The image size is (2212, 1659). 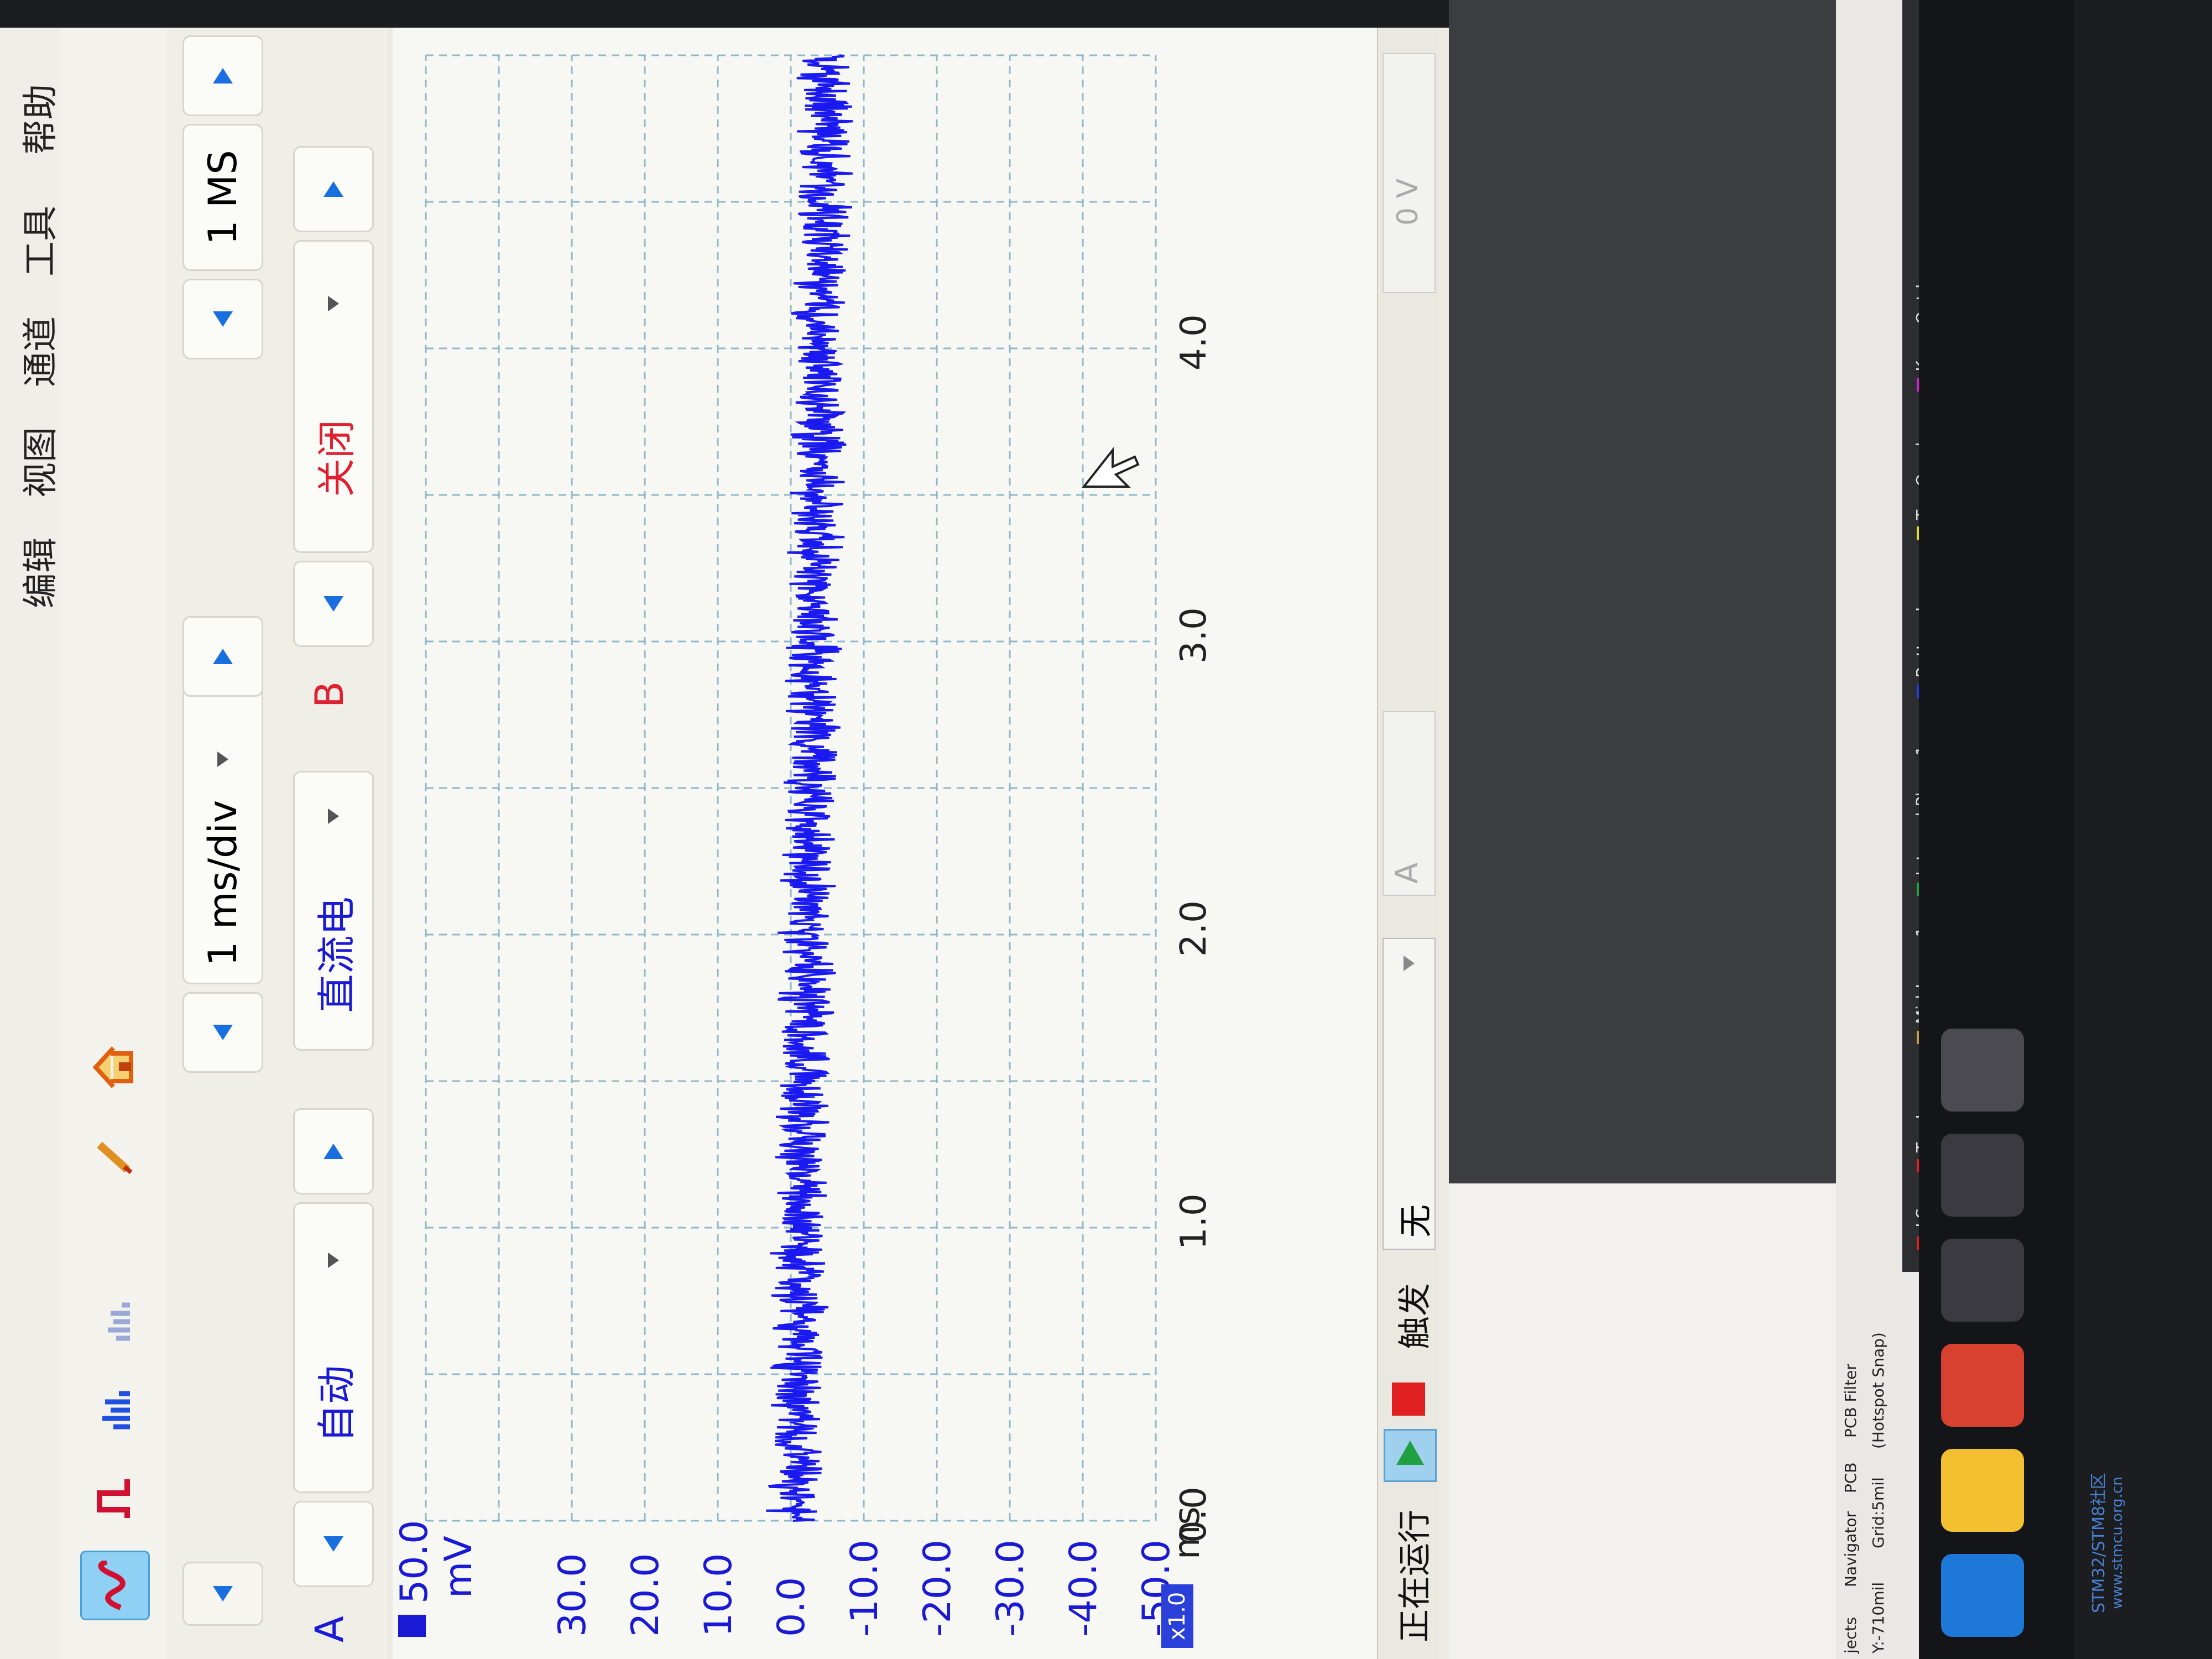 What do you see at coordinates (1409, 1094) in the screenshot?
I see `trigger-mode-select: 无` at bounding box center [1409, 1094].